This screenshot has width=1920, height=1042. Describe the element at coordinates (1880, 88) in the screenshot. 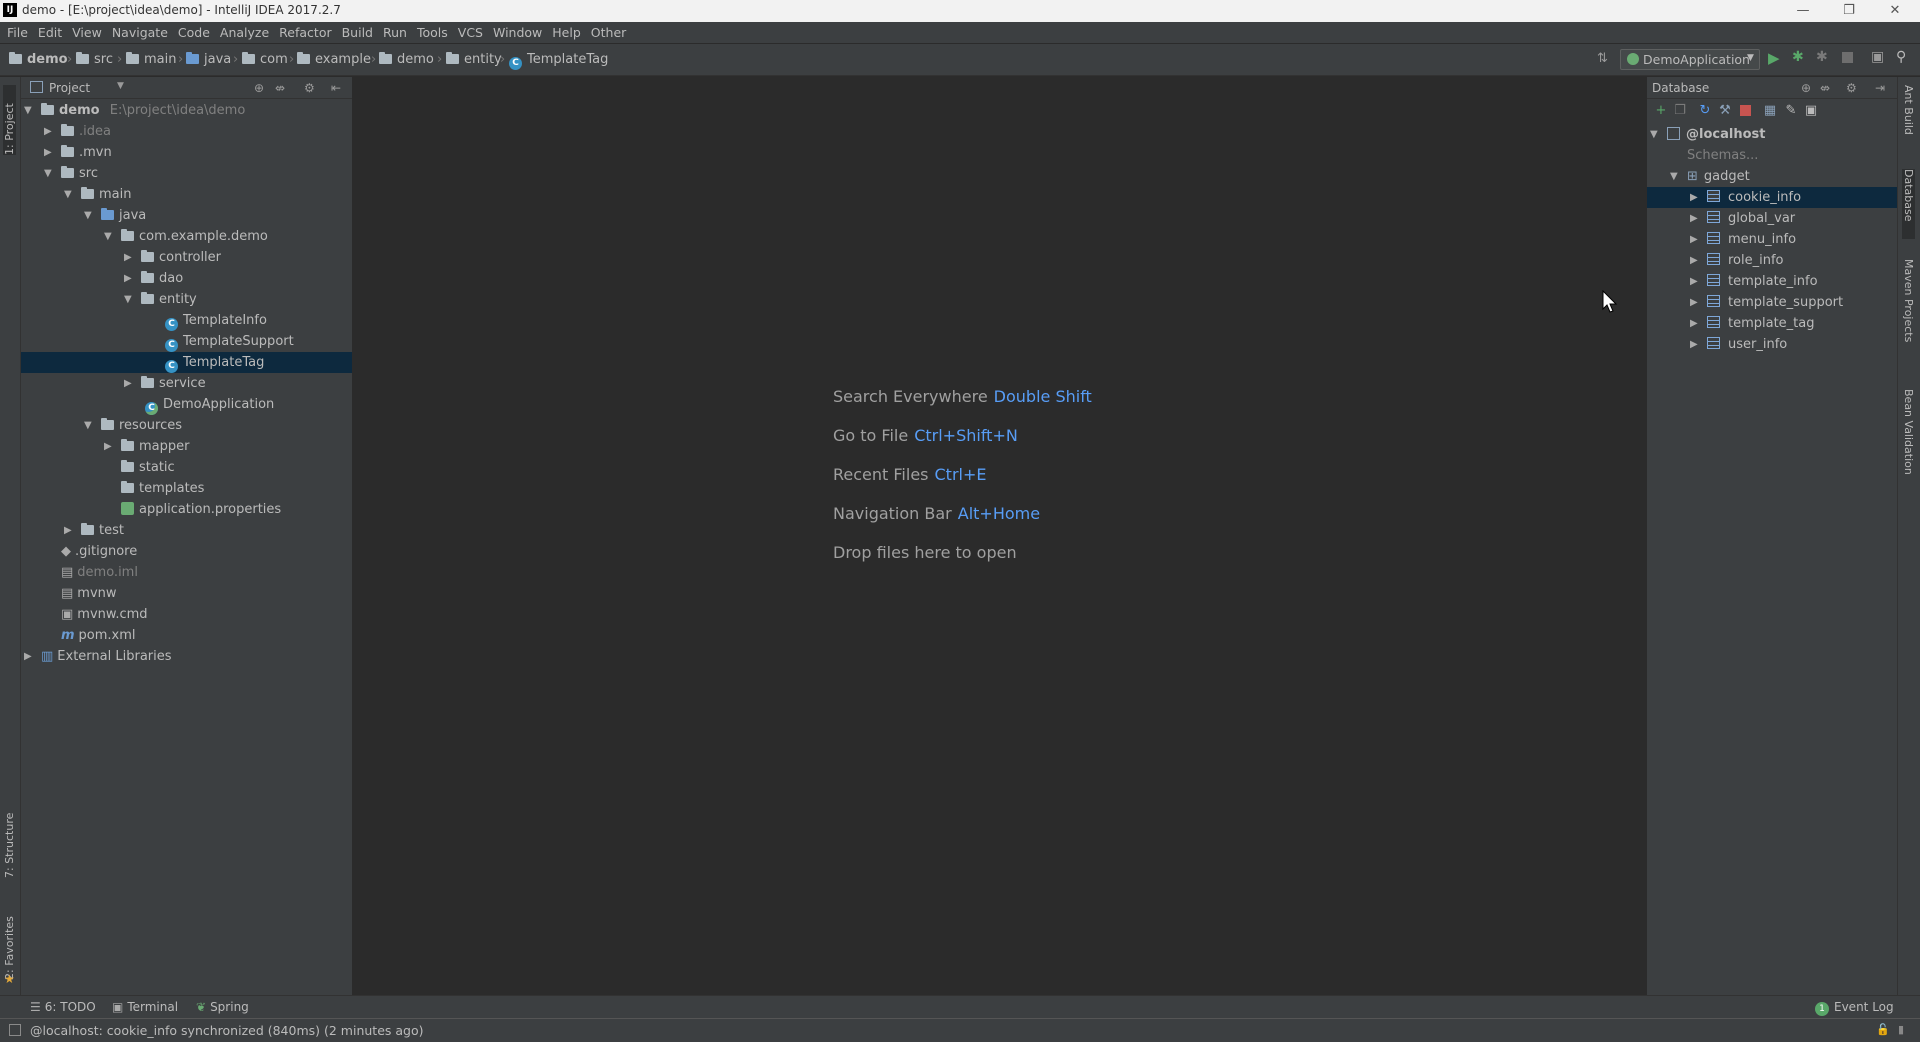

I see `hide-panel-icon: ⇥` at that location.